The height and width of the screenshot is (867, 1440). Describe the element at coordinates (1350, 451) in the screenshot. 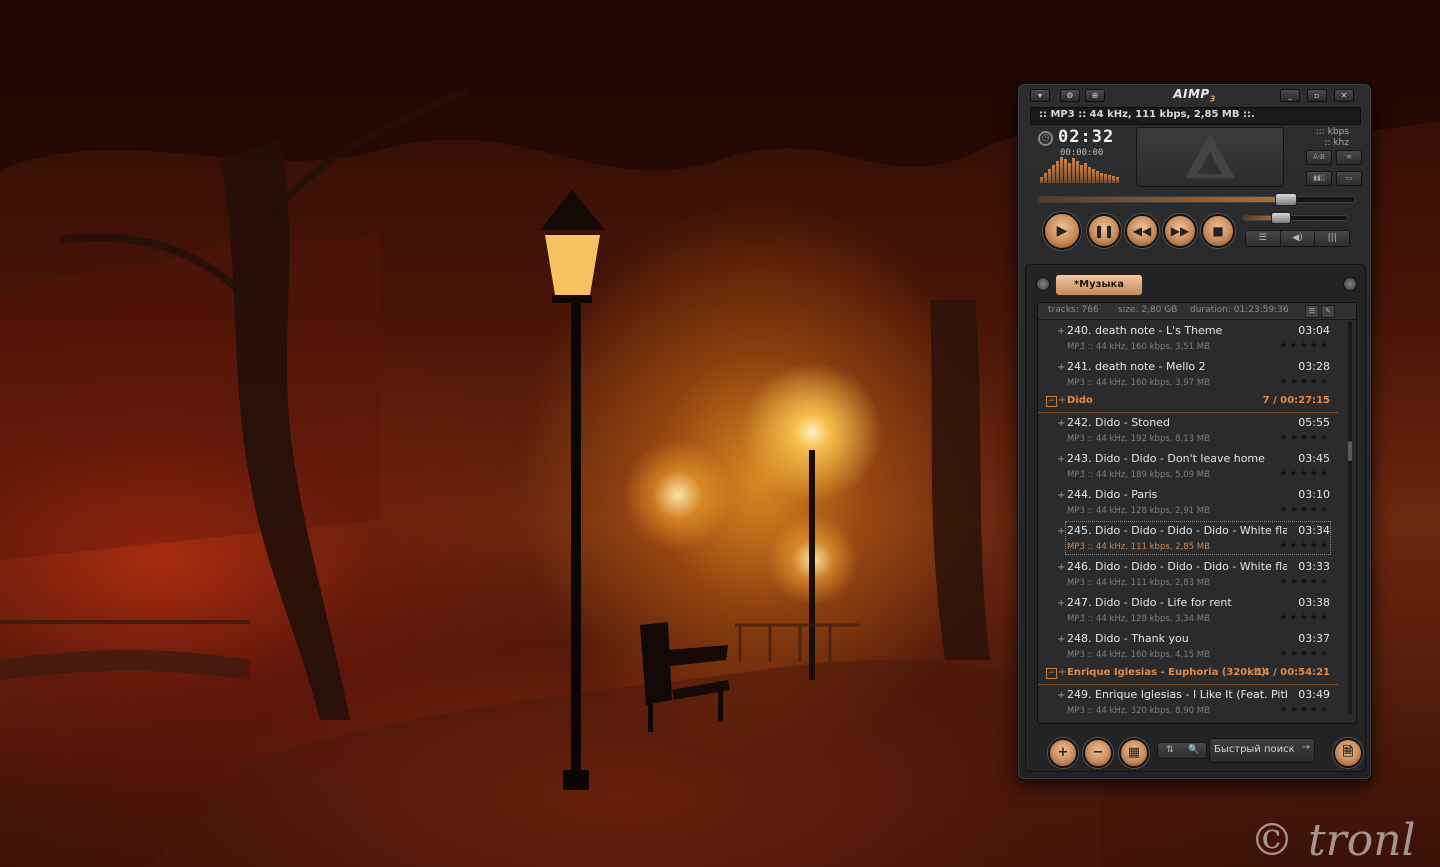

I see `playlist-scrollbar-thumb` at that location.